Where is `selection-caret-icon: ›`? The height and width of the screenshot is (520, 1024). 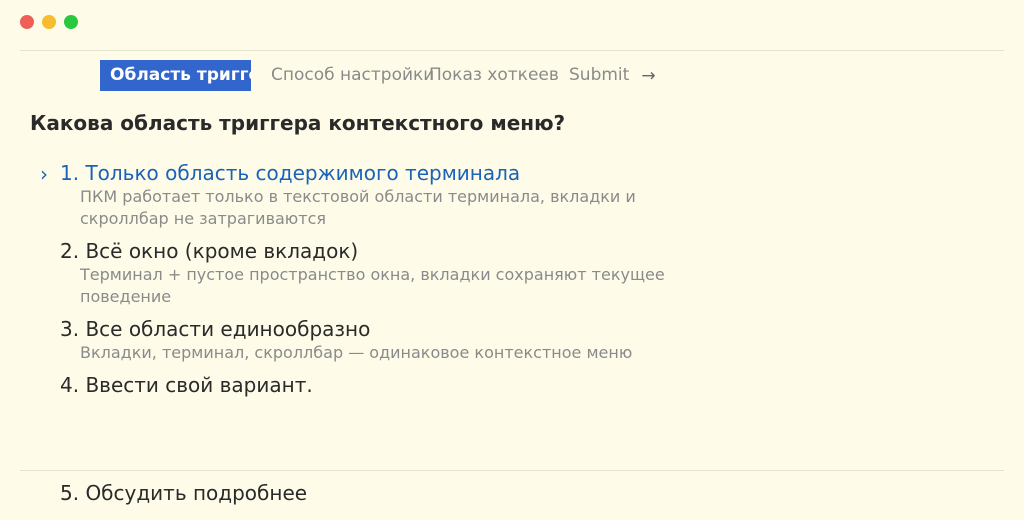
selection-caret-icon: › is located at coordinates (44, 174).